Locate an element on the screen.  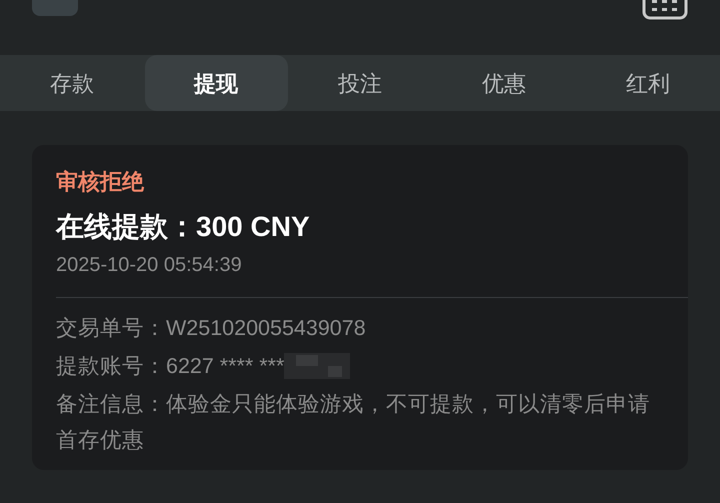
redaction-mosaic is located at coordinates (317, 366).